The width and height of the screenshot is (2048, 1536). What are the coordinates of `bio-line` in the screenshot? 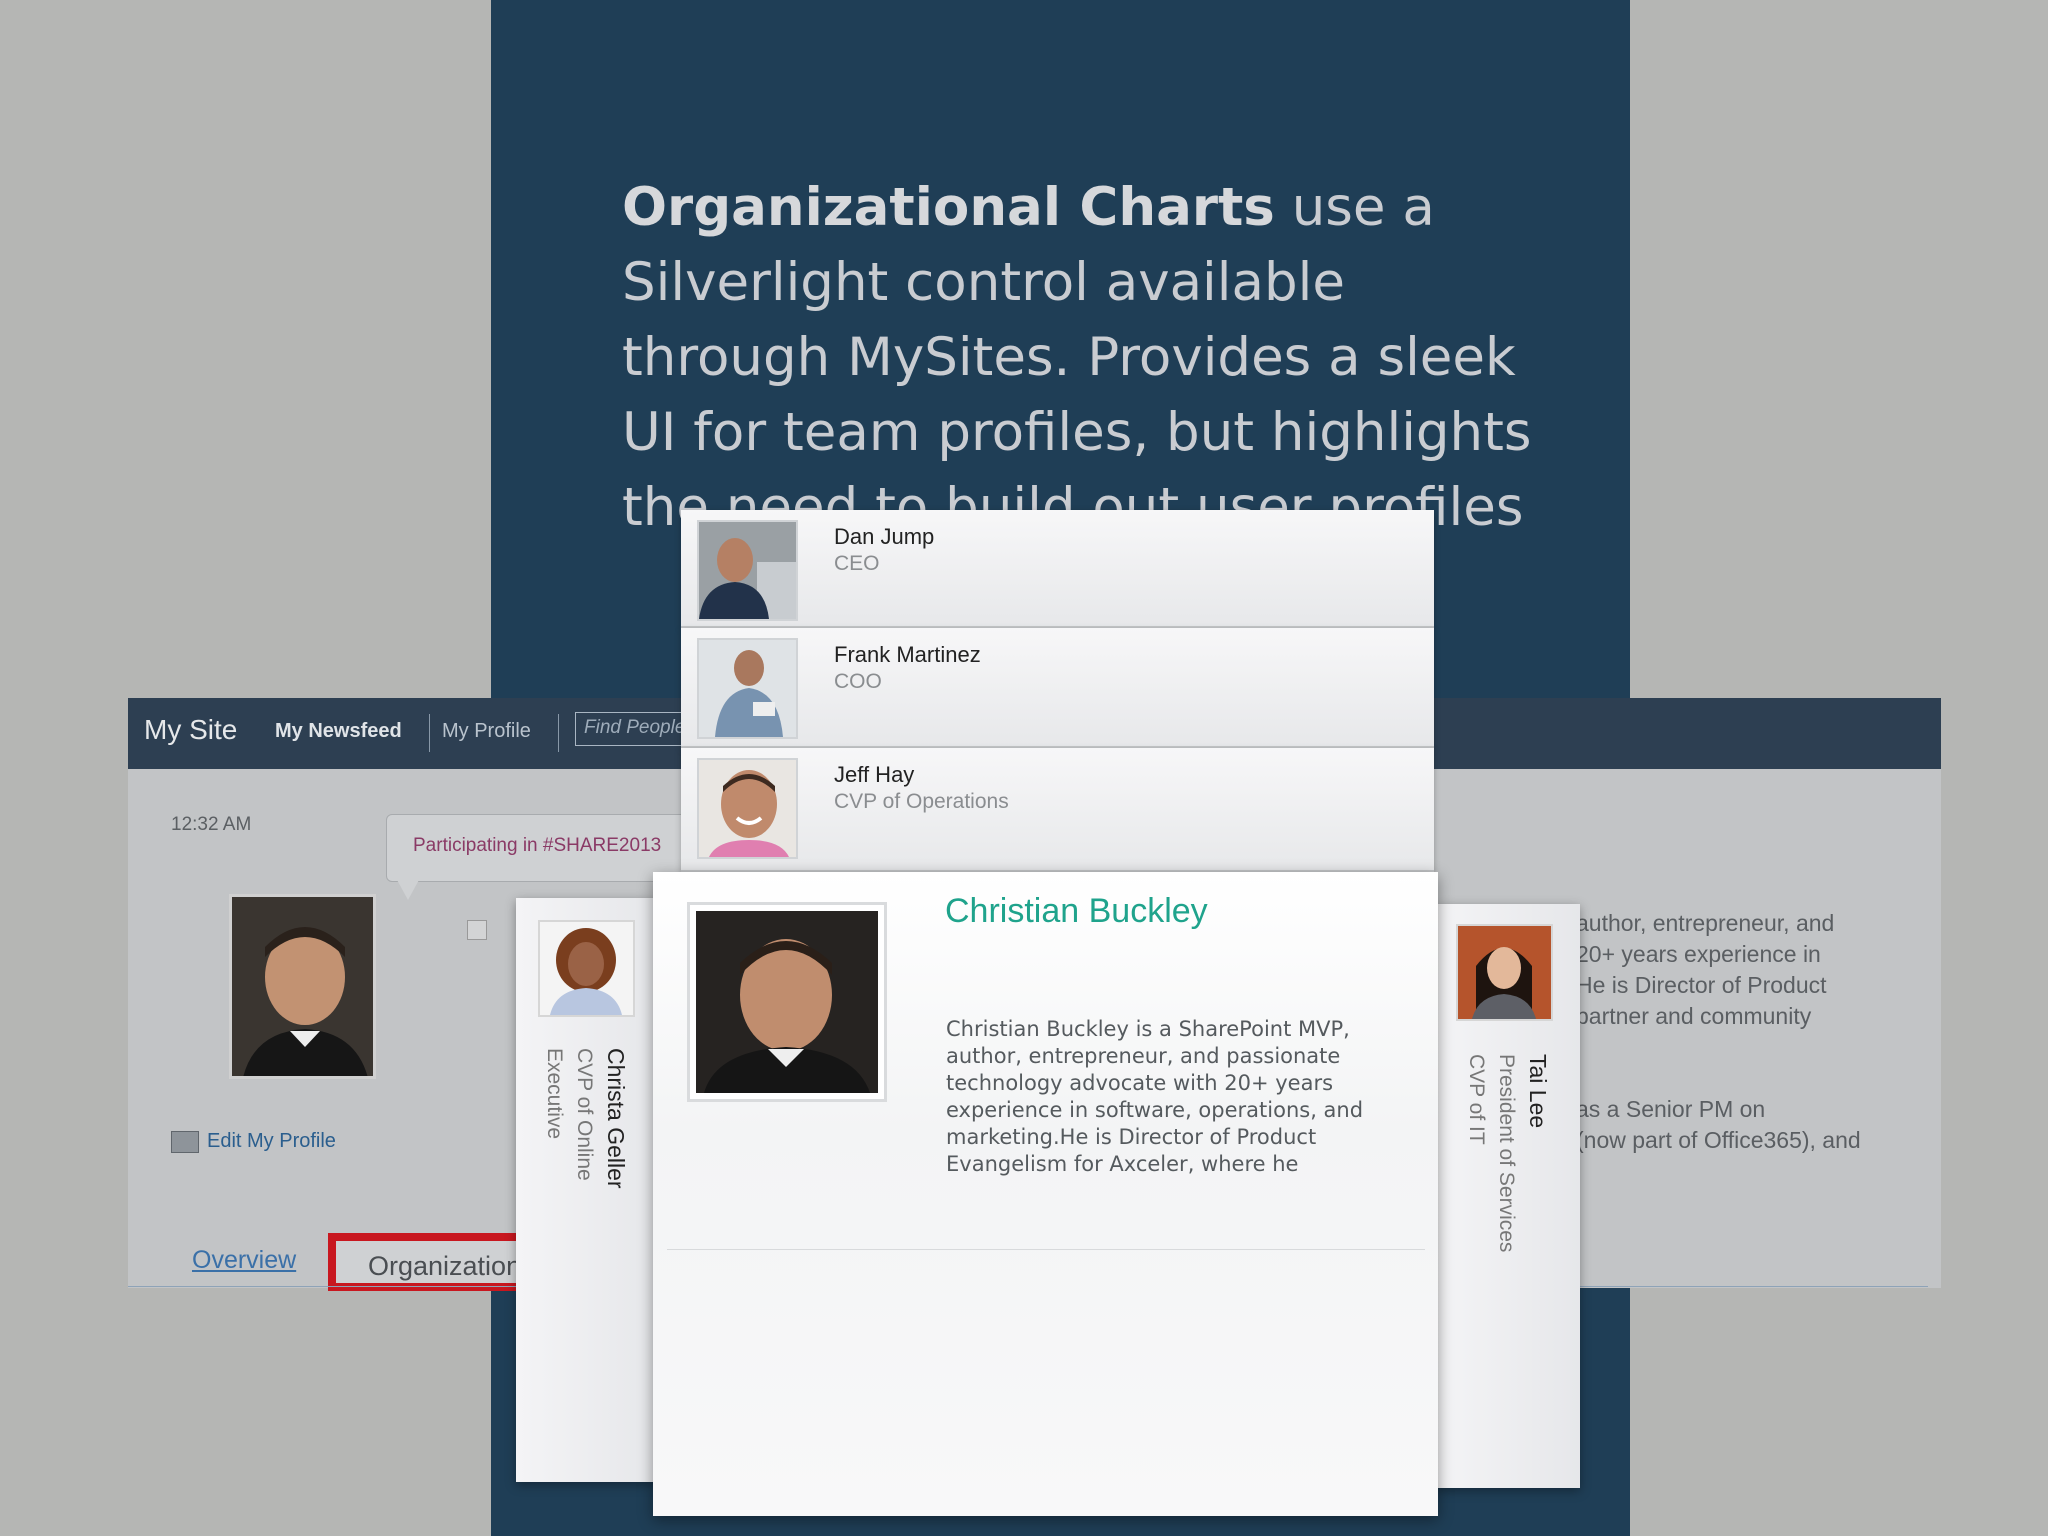 It's located at (1718, 1063).